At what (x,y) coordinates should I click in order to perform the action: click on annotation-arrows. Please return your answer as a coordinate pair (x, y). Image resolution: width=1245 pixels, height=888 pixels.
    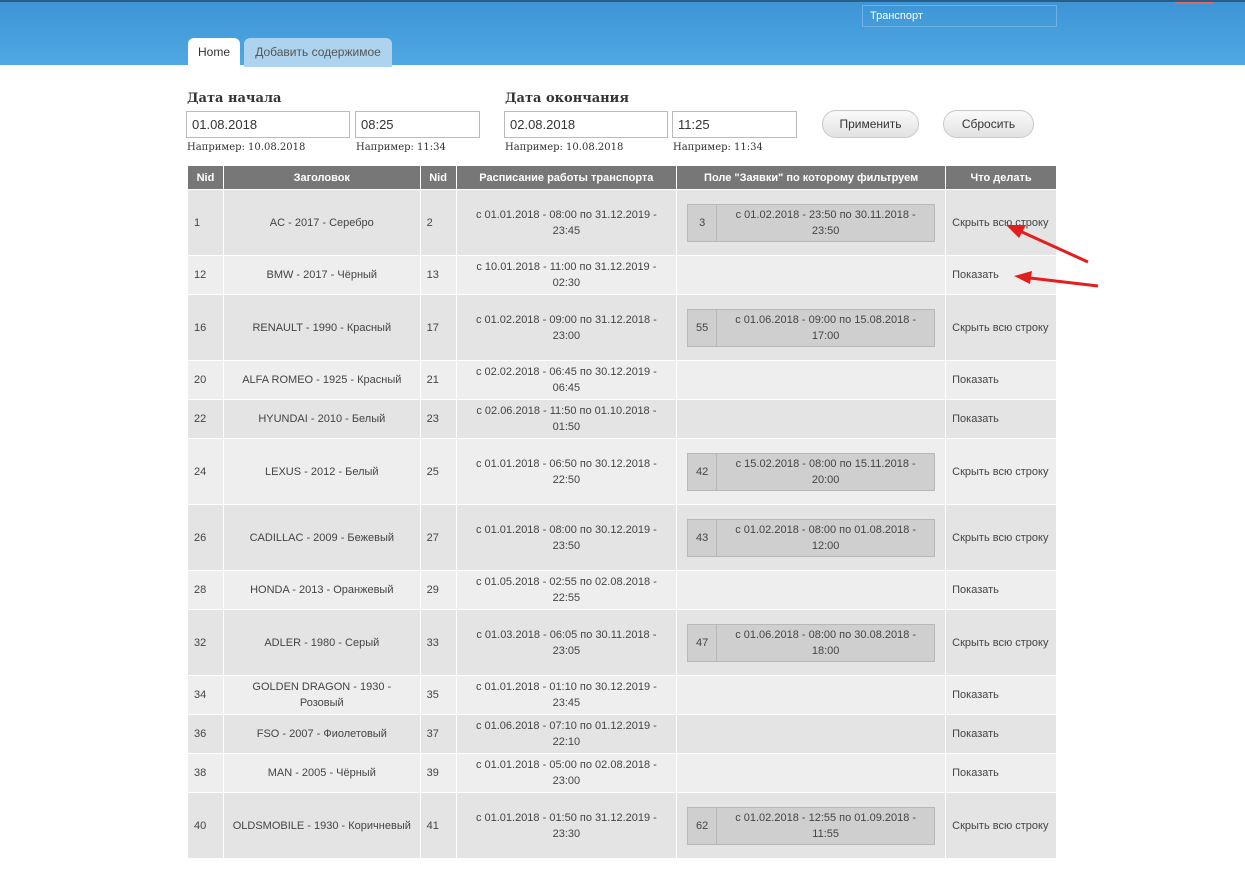
    Looking at the image, I should click on (1052, 256).